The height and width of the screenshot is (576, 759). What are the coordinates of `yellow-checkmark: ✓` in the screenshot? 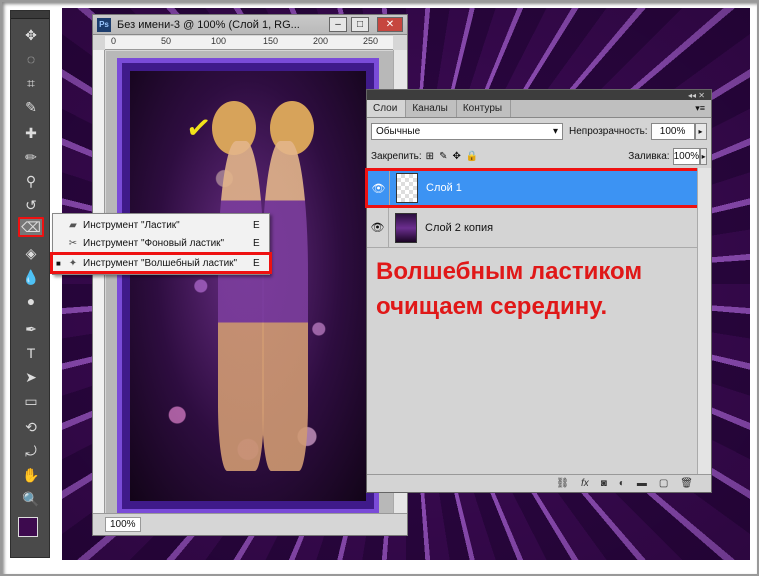 It's located at (198, 128).